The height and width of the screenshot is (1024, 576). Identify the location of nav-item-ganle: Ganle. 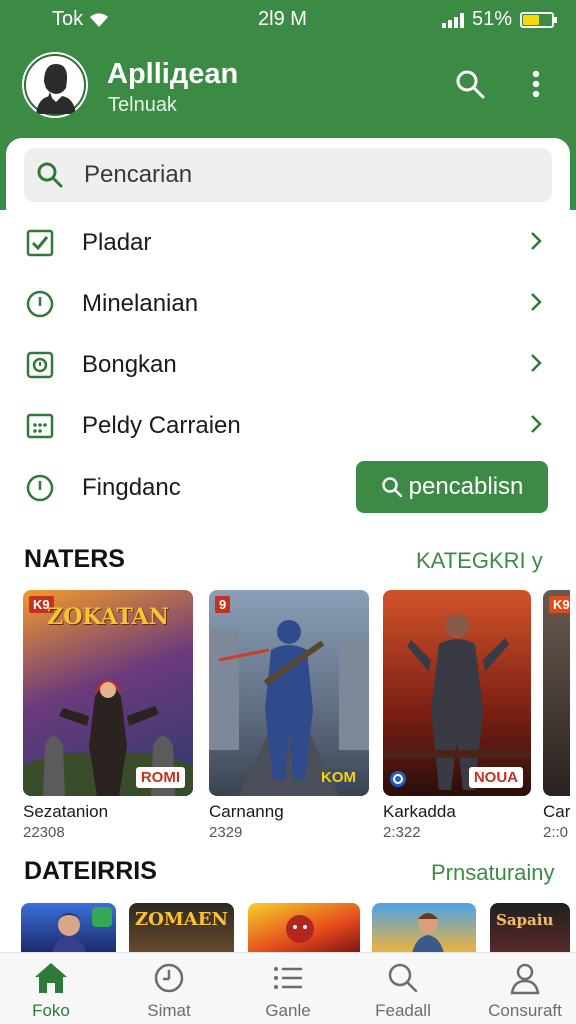
(288, 988).